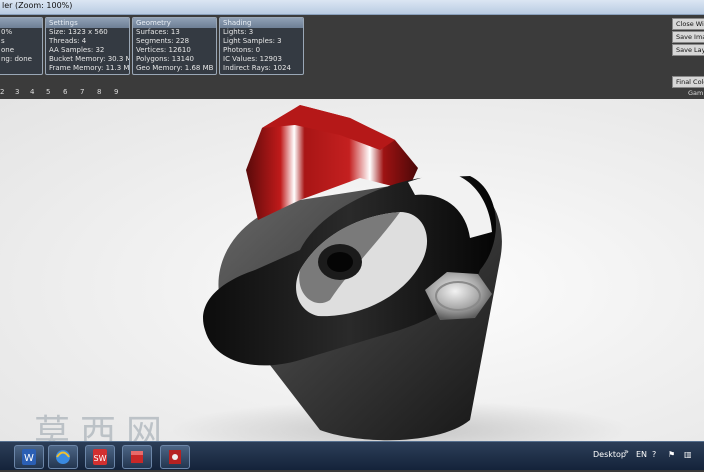 This screenshot has height=472, width=704. Describe the element at coordinates (82, 92) in the screenshot. I see `pager-page: 7` at that location.